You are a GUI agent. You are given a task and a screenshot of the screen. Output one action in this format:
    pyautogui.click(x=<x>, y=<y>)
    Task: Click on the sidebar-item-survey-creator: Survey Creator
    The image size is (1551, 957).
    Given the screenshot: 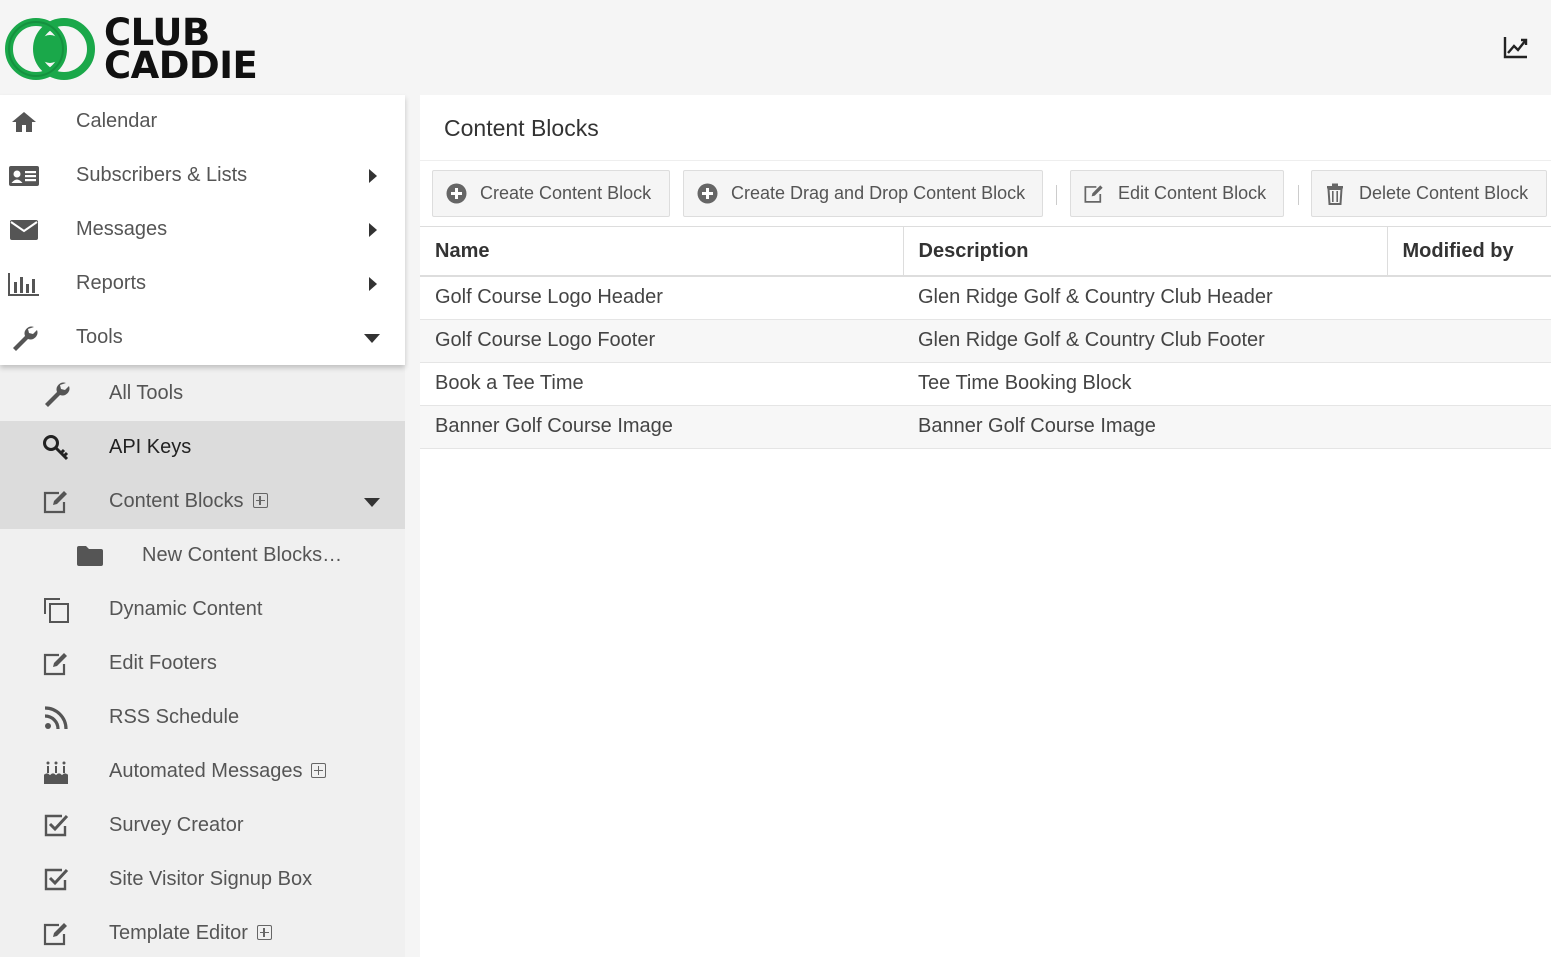 What is the action you would take?
    pyautogui.click(x=202, y=826)
    